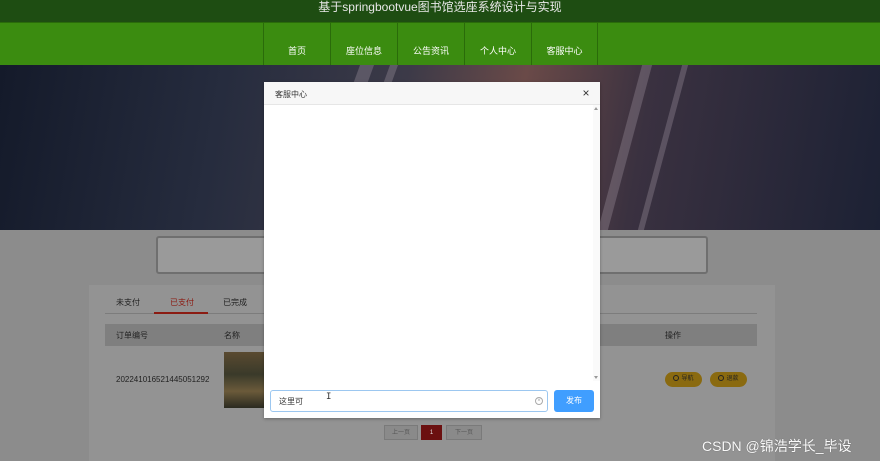  What do you see at coordinates (596, 377) in the screenshot?
I see `scroll-down-arrow-icon` at bounding box center [596, 377].